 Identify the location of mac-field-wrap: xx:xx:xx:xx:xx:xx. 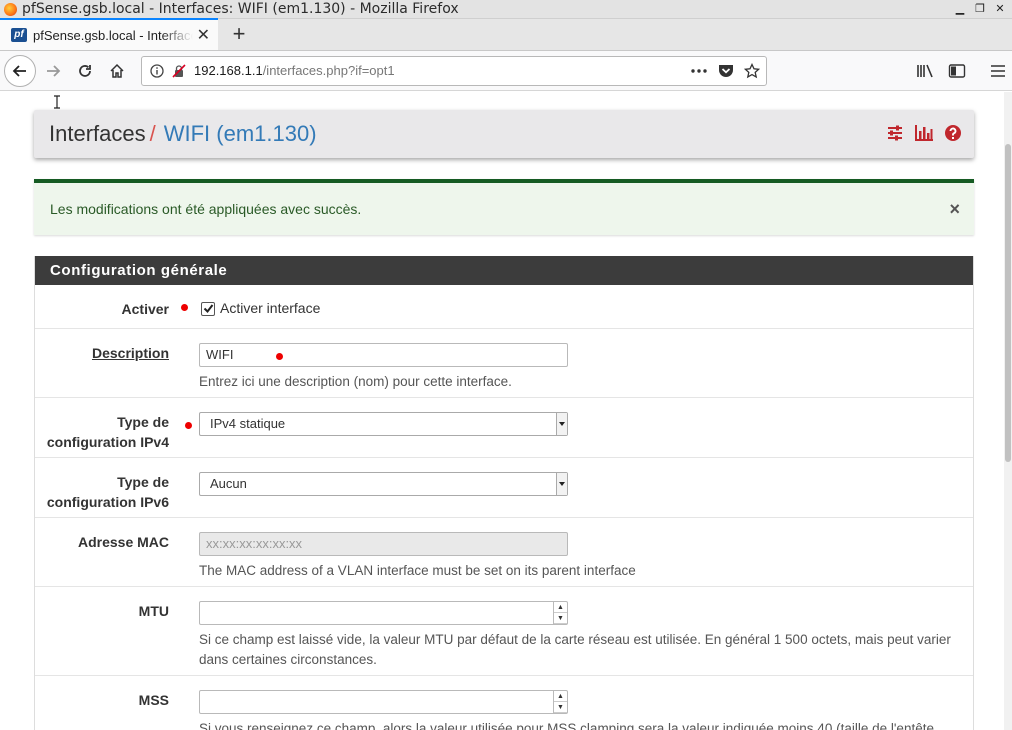
(383, 544).